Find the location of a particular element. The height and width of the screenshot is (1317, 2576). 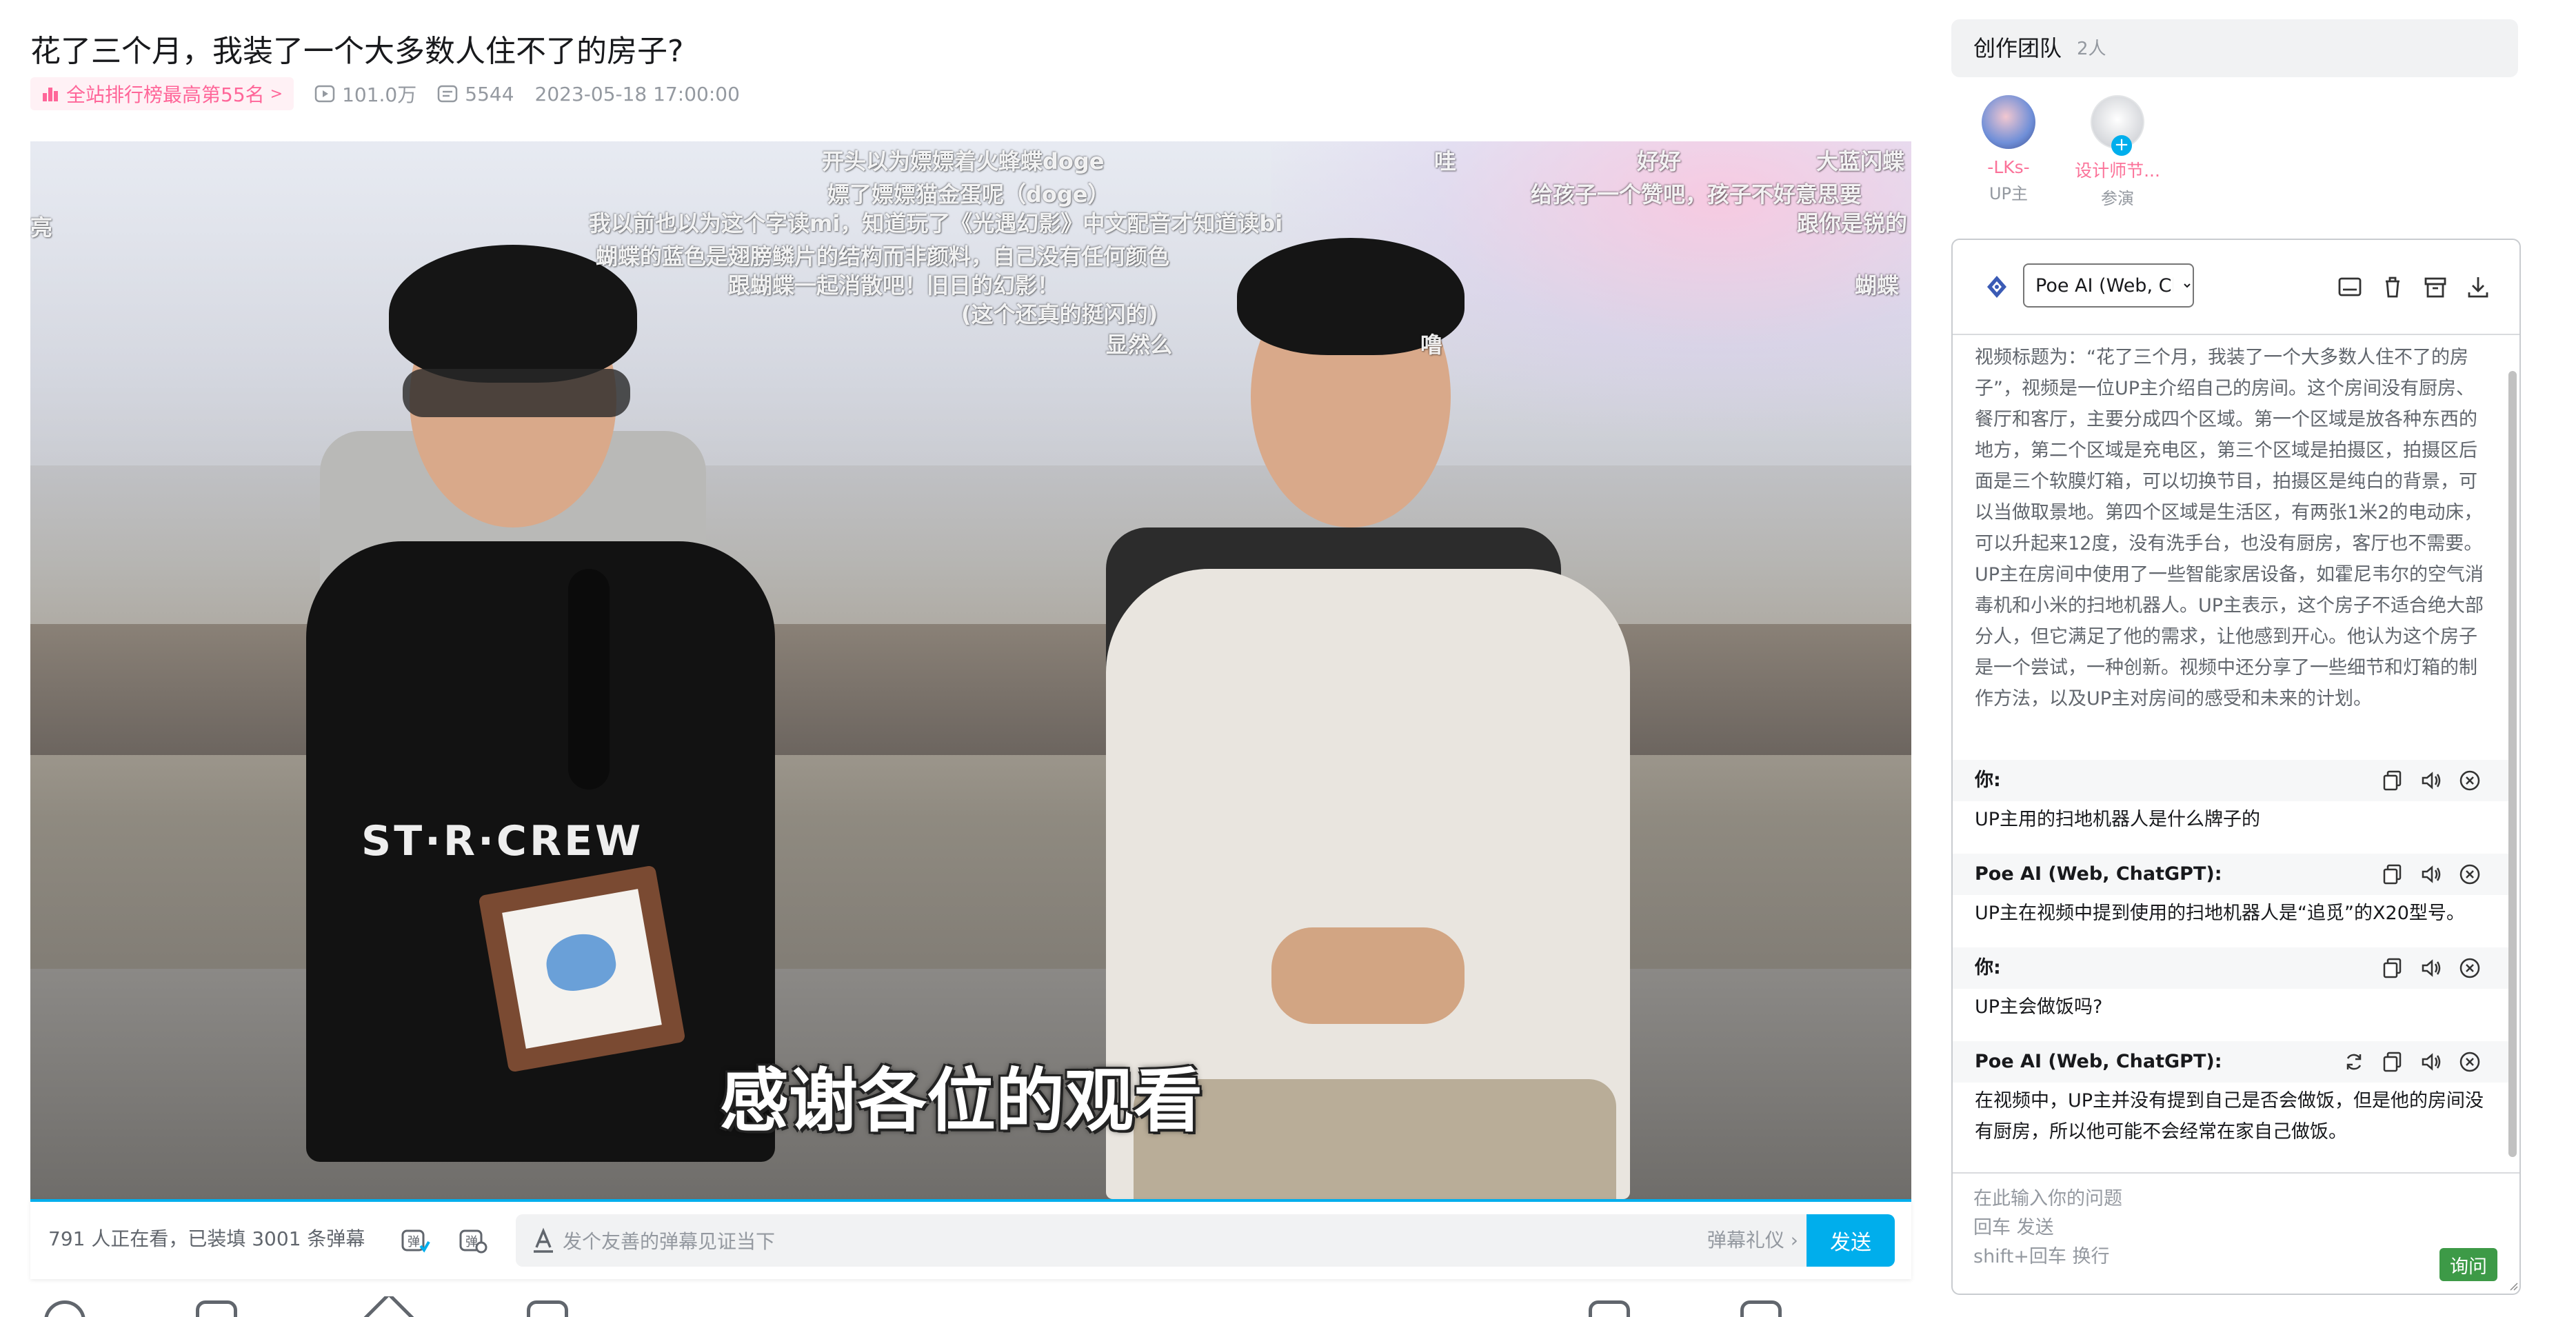

danmaku-send-bar: 791 人正在看，已装填 3001 条弹幕 弹 弹 弹幕礼仪 › 发送 is located at coordinates (970, 1239).